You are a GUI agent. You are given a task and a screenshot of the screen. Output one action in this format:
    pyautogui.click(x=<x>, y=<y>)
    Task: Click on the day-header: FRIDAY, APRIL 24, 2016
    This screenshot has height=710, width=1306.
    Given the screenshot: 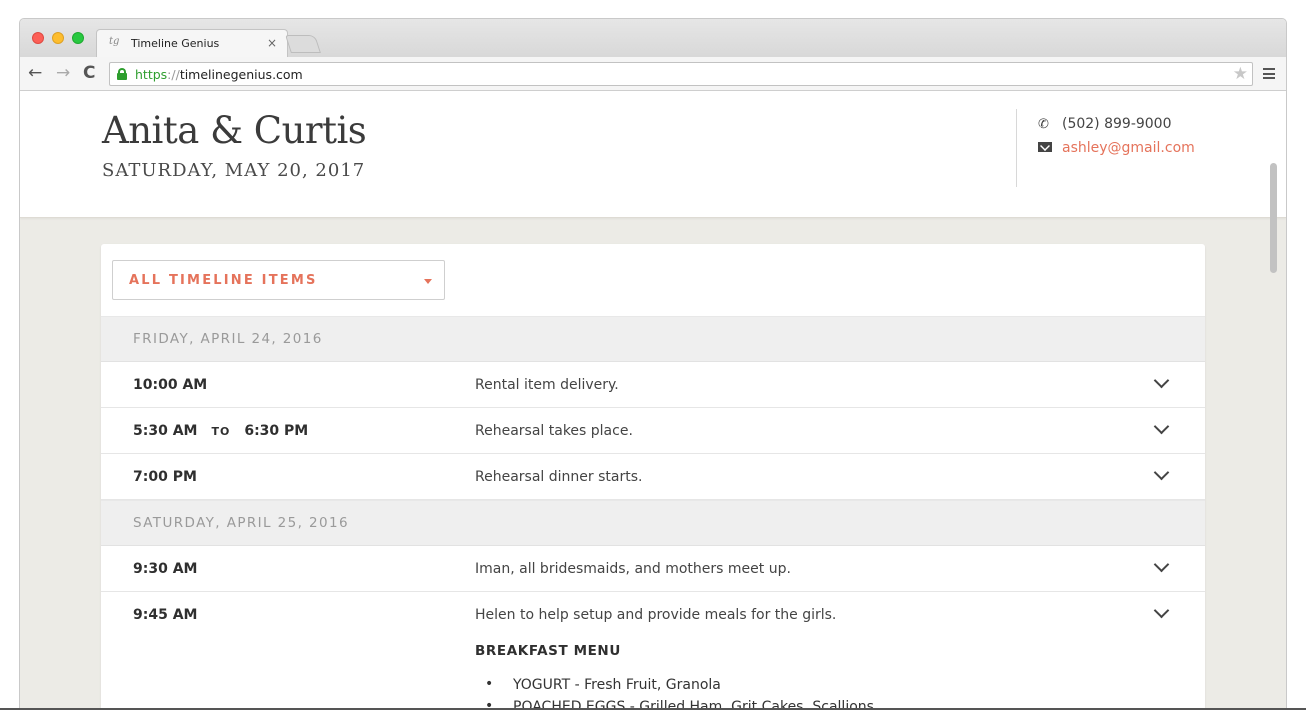 What is the action you would take?
    pyautogui.click(x=653, y=339)
    